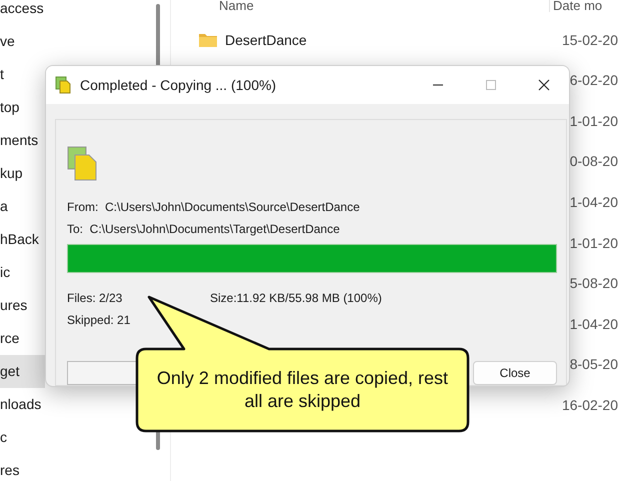  I want to click on sidebar-item: ments, so click(22, 140).